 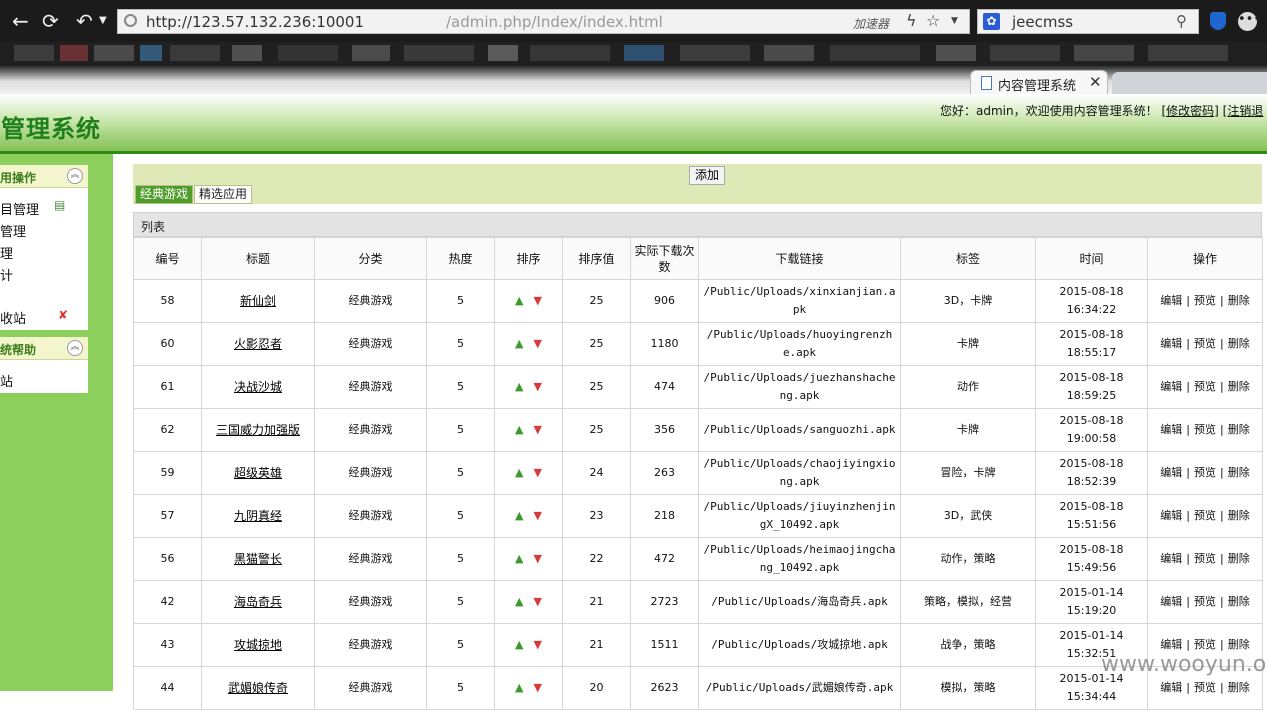 I want to click on title-link: 黑猫警长, so click(x=258, y=559).